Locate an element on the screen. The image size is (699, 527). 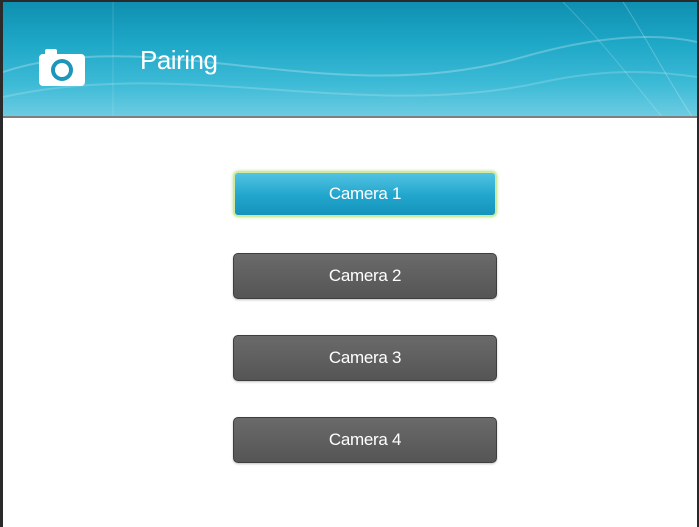
camera-3-button: Camera 3 is located at coordinates (365, 358).